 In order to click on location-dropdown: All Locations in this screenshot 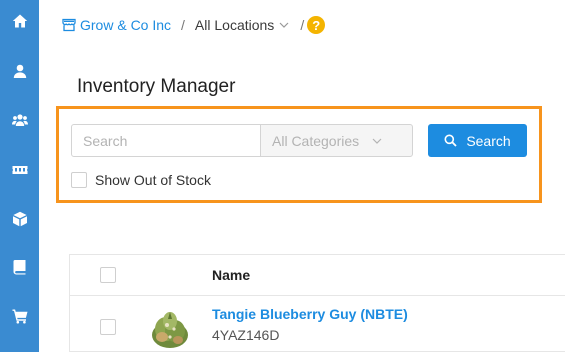, I will do `click(242, 25)`.